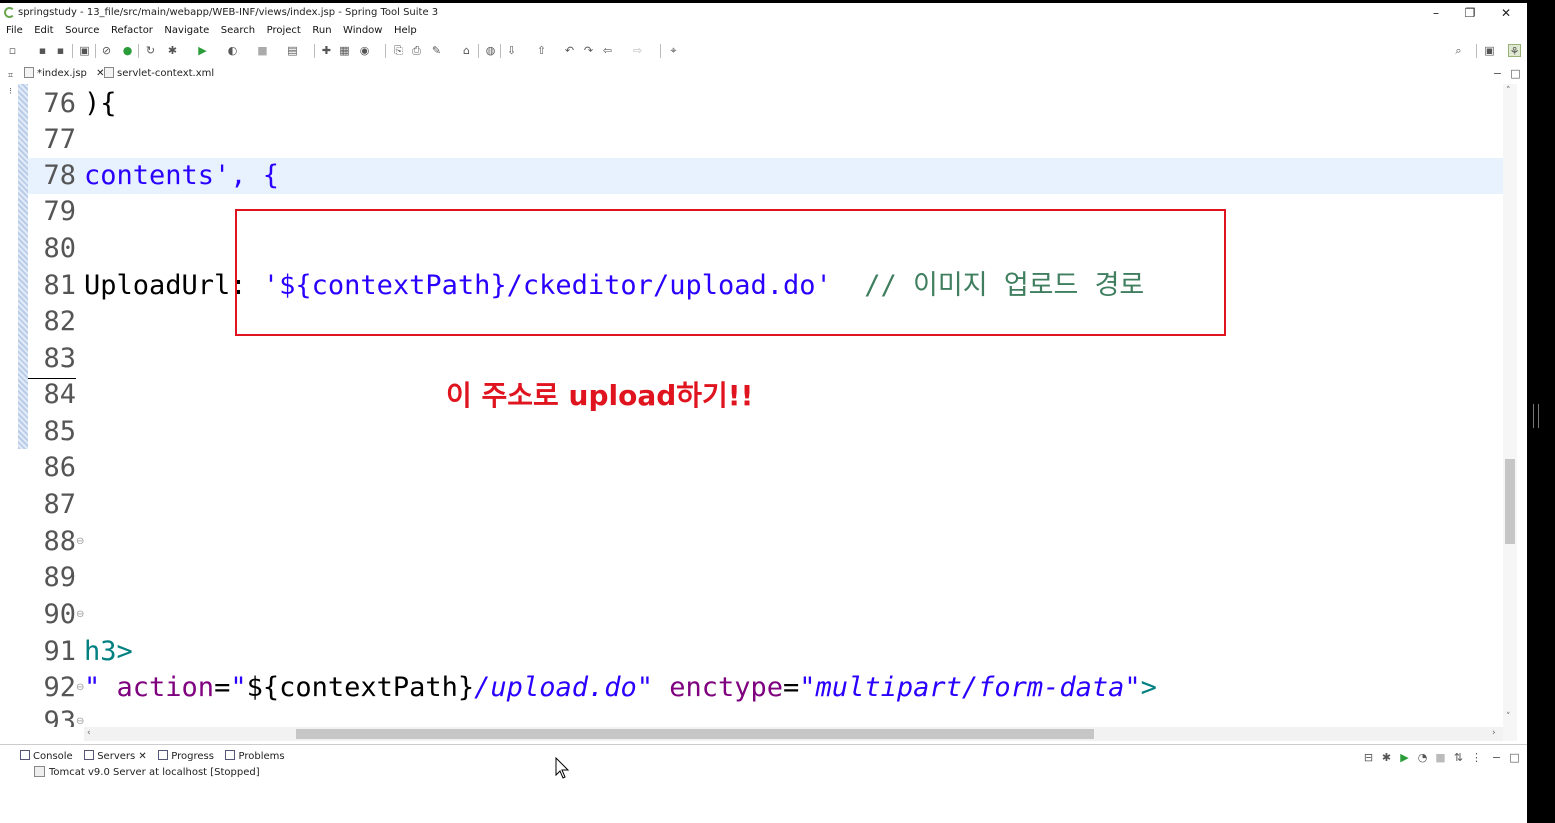  Describe the element at coordinates (326, 50) in the screenshot. I see `new-java-project-icon: ✚` at that location.